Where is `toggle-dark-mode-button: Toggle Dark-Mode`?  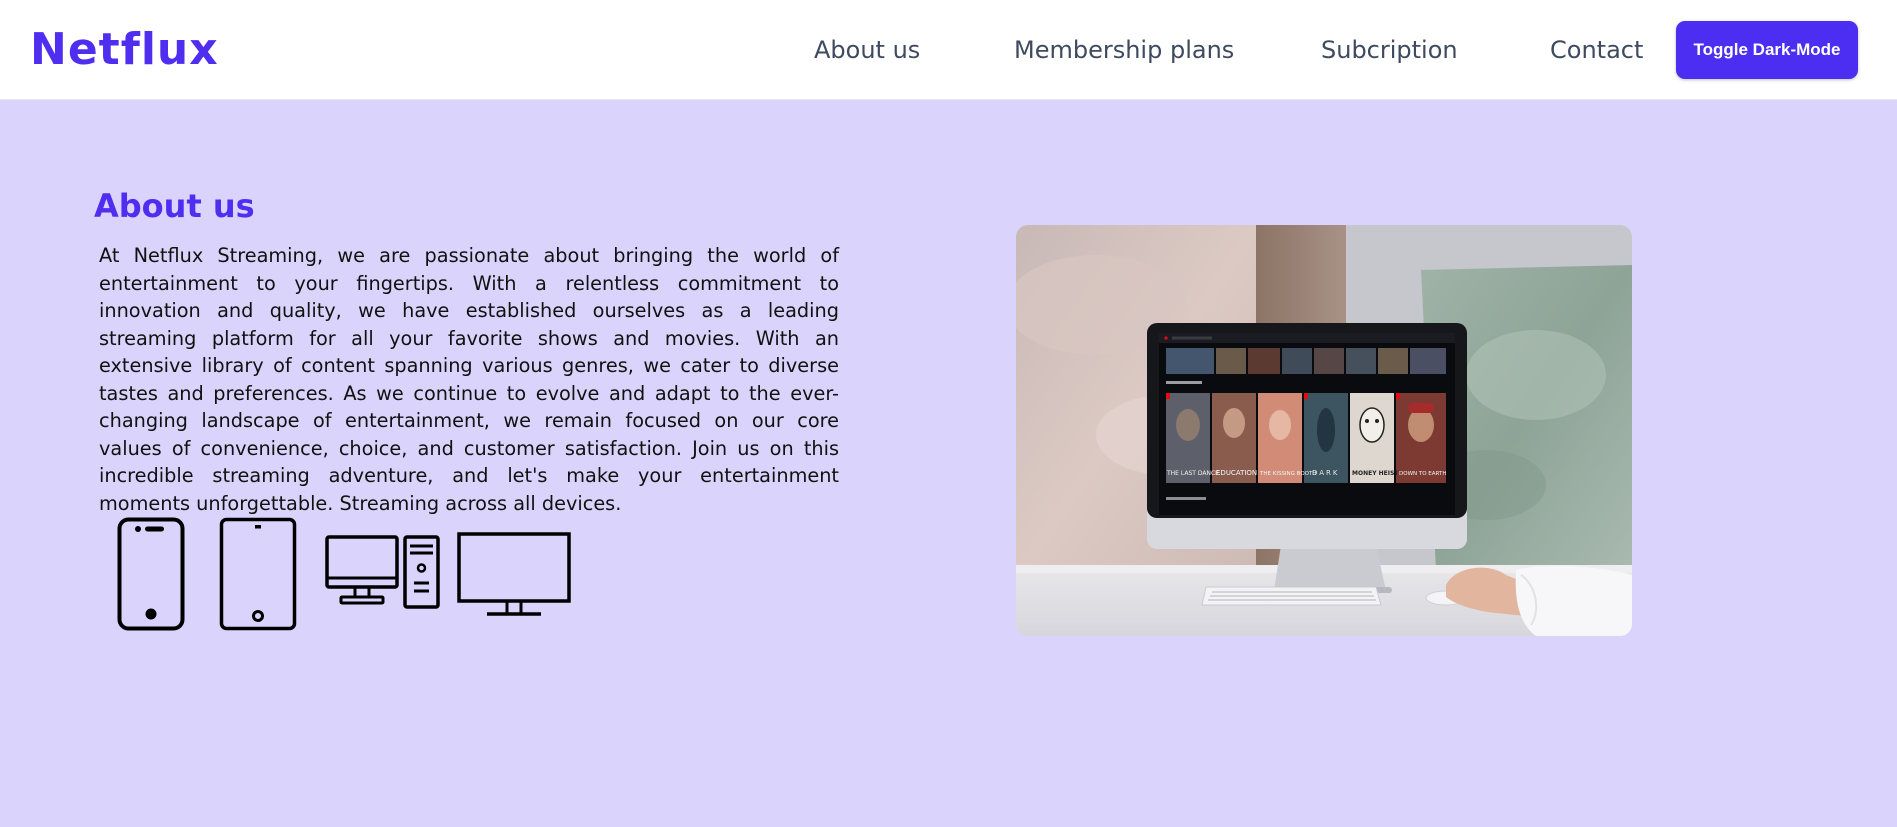
toggle-dark-mode-button: Toggle Dark-Mode is located at coordinates (1767, 50).